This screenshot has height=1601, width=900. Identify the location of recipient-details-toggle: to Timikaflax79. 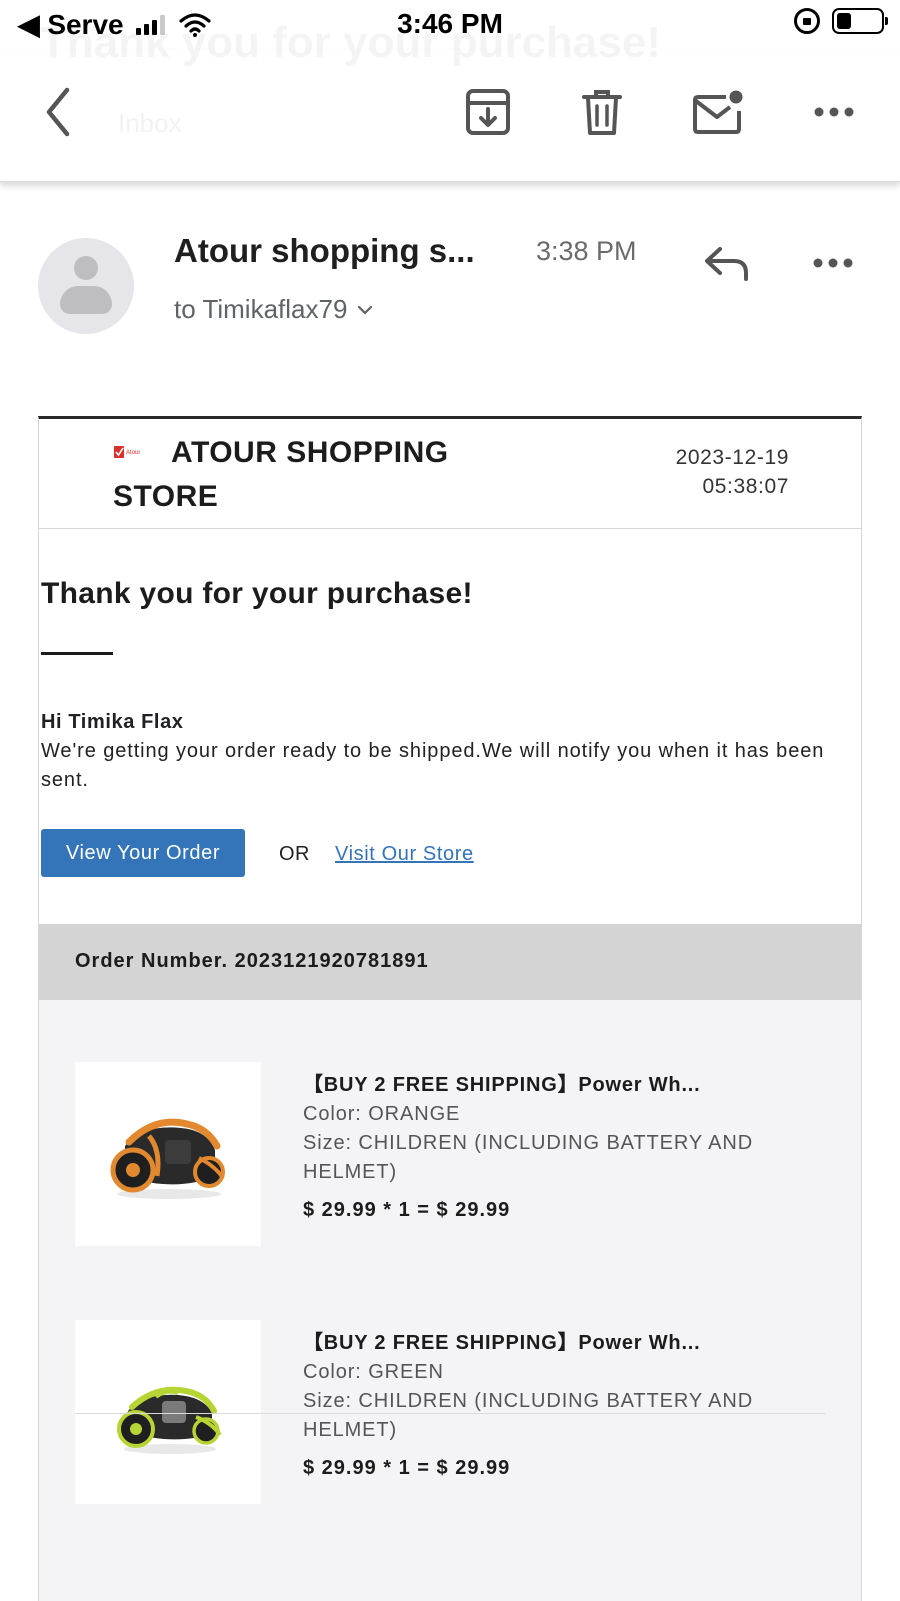
(273, 309).